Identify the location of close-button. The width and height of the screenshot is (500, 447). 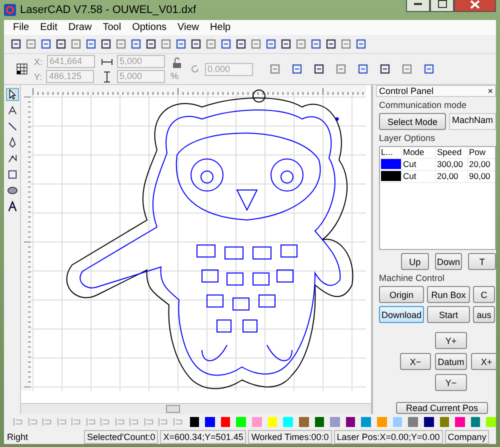
(475, 6).